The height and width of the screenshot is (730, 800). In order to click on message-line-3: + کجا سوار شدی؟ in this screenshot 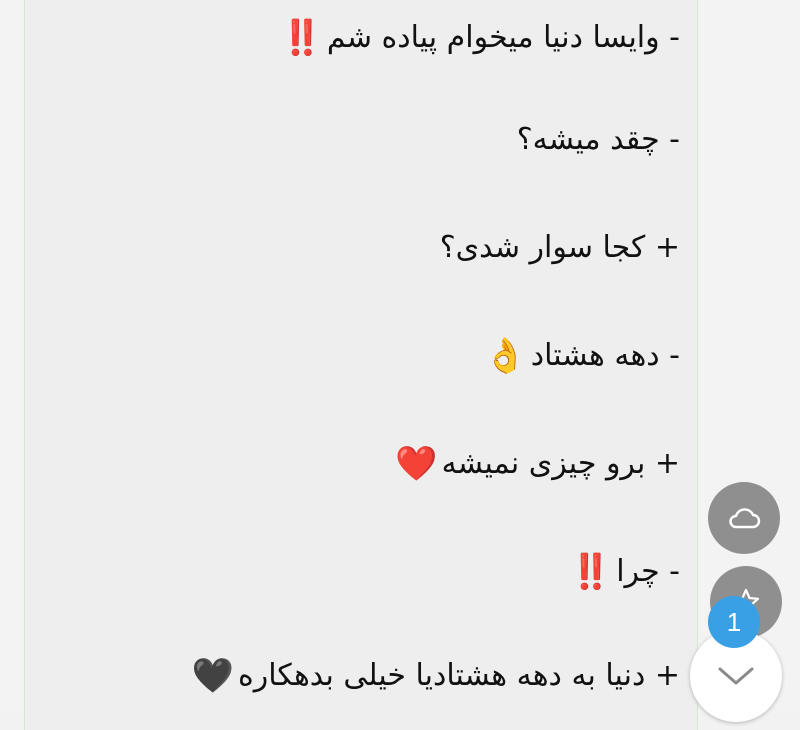, I will do `click(560, 248)`.